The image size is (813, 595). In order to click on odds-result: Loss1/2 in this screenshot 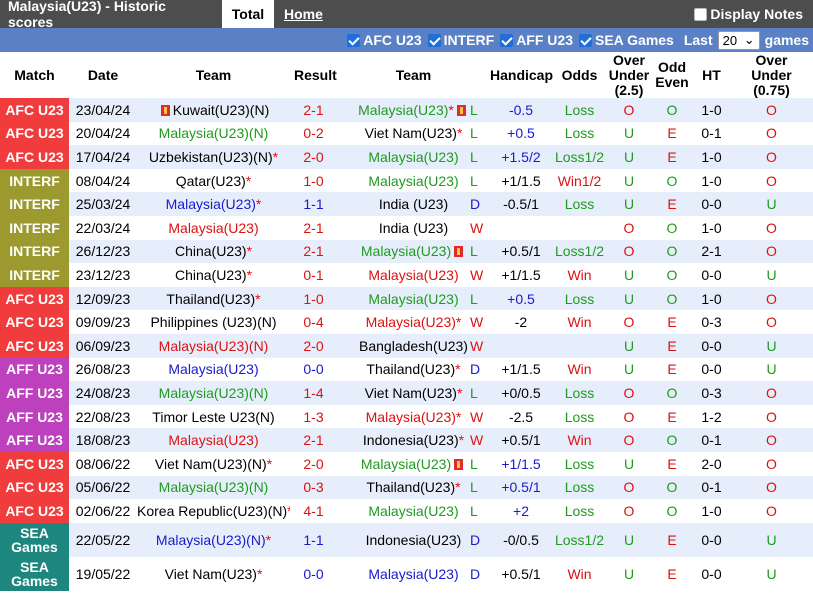, I will do `click(579, 539)`.